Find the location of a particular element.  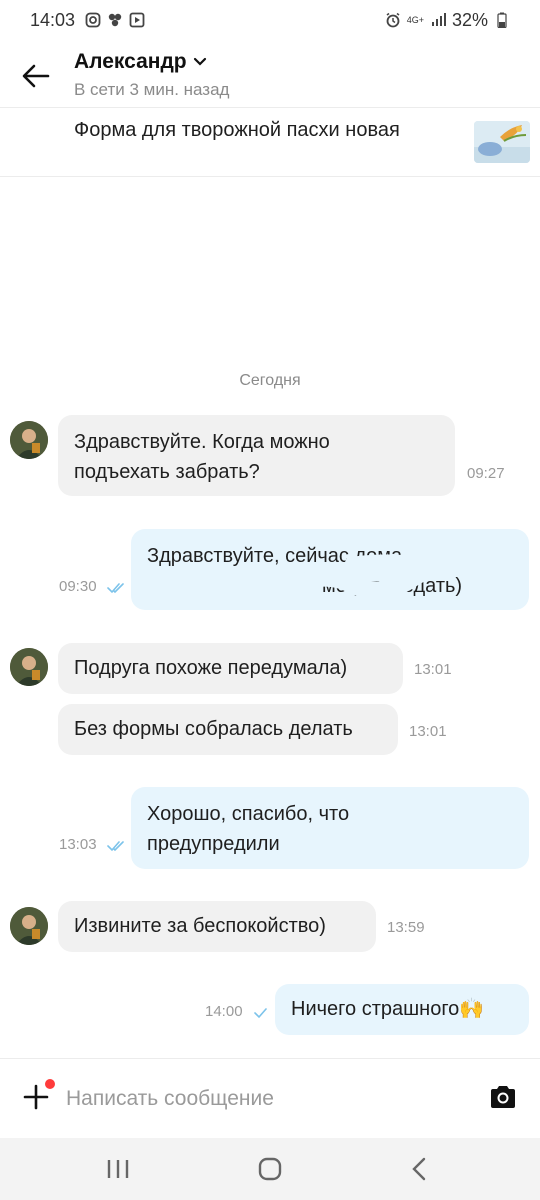

message-time: 09:30 is located at coordinates (78, 586).